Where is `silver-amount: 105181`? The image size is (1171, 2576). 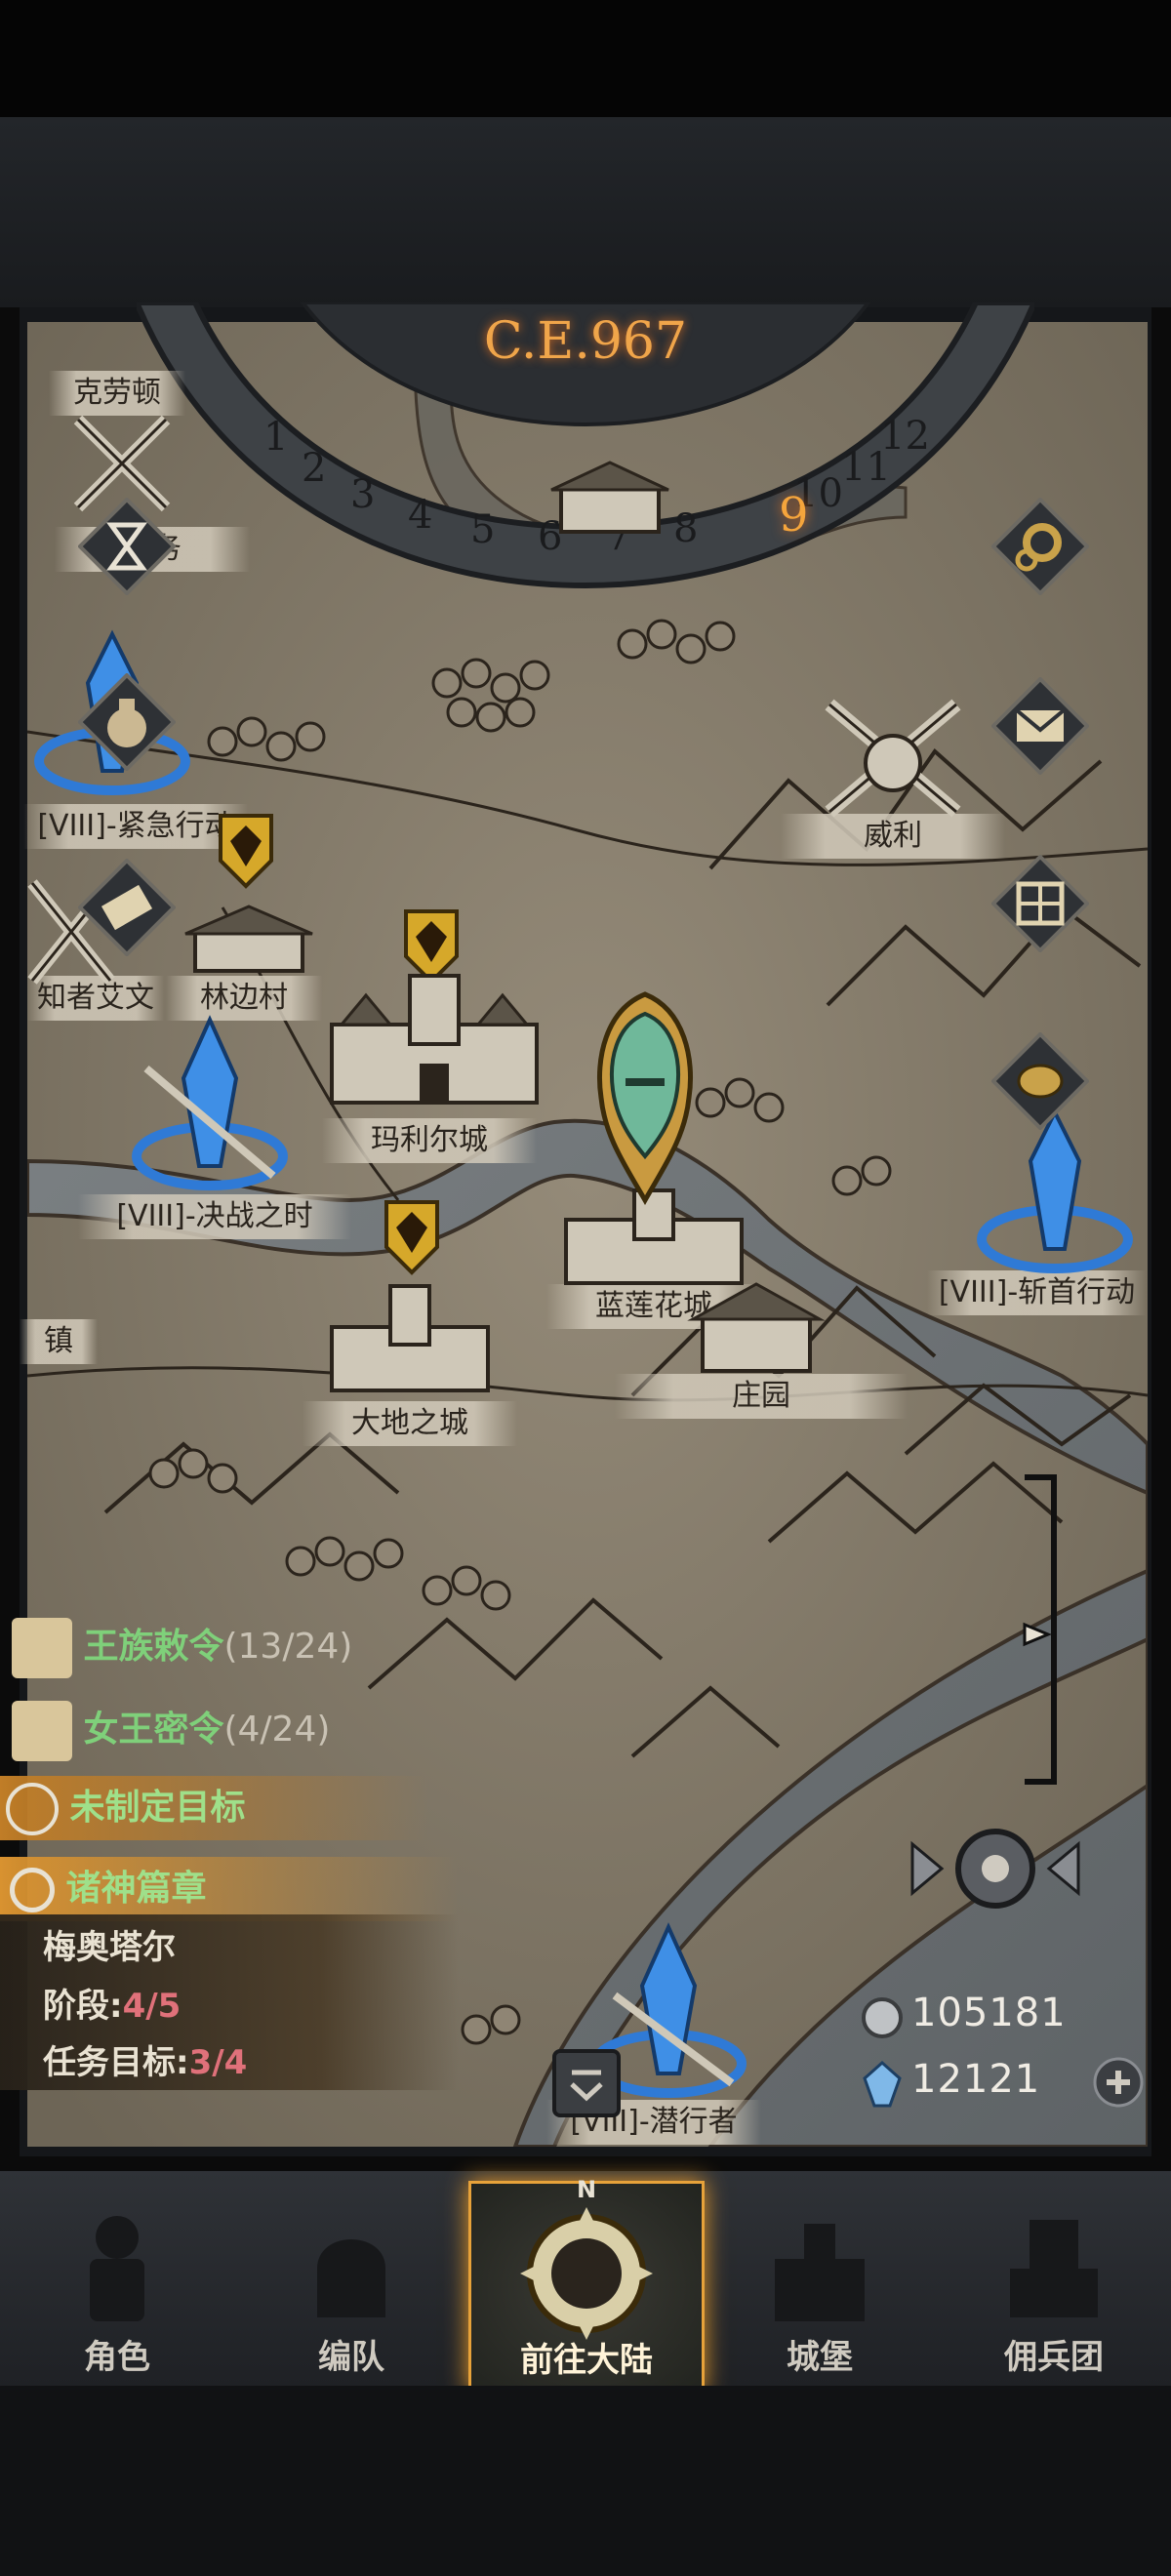
silver-amount: 105181 is located at coordinates (989, 2013).